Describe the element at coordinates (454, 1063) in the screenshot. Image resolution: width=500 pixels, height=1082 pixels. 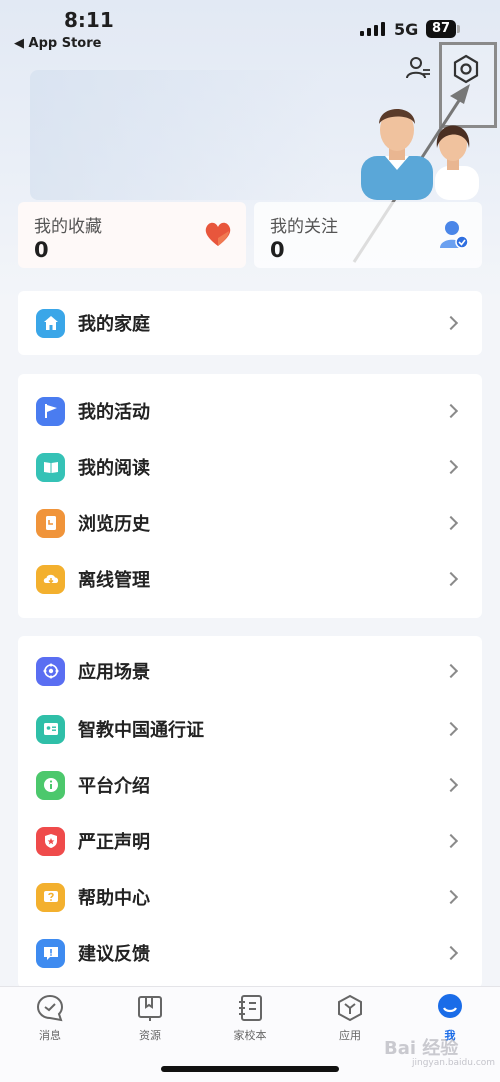
I see `watermark-subtext: jingyan.baidu.com` at that location.